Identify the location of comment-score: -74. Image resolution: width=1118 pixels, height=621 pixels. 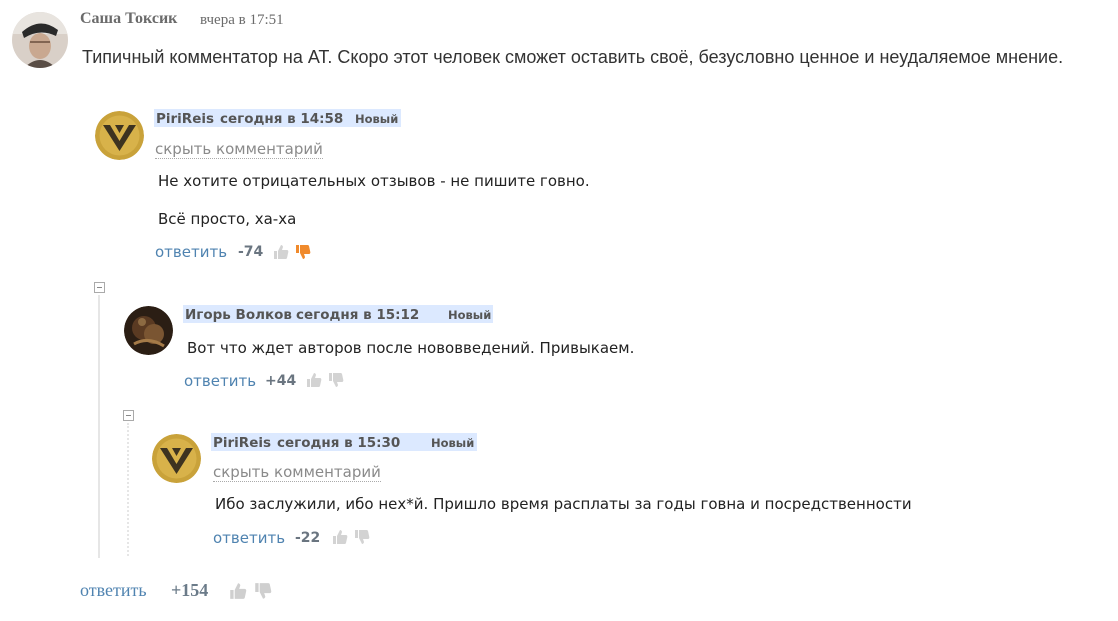
(251, 252).